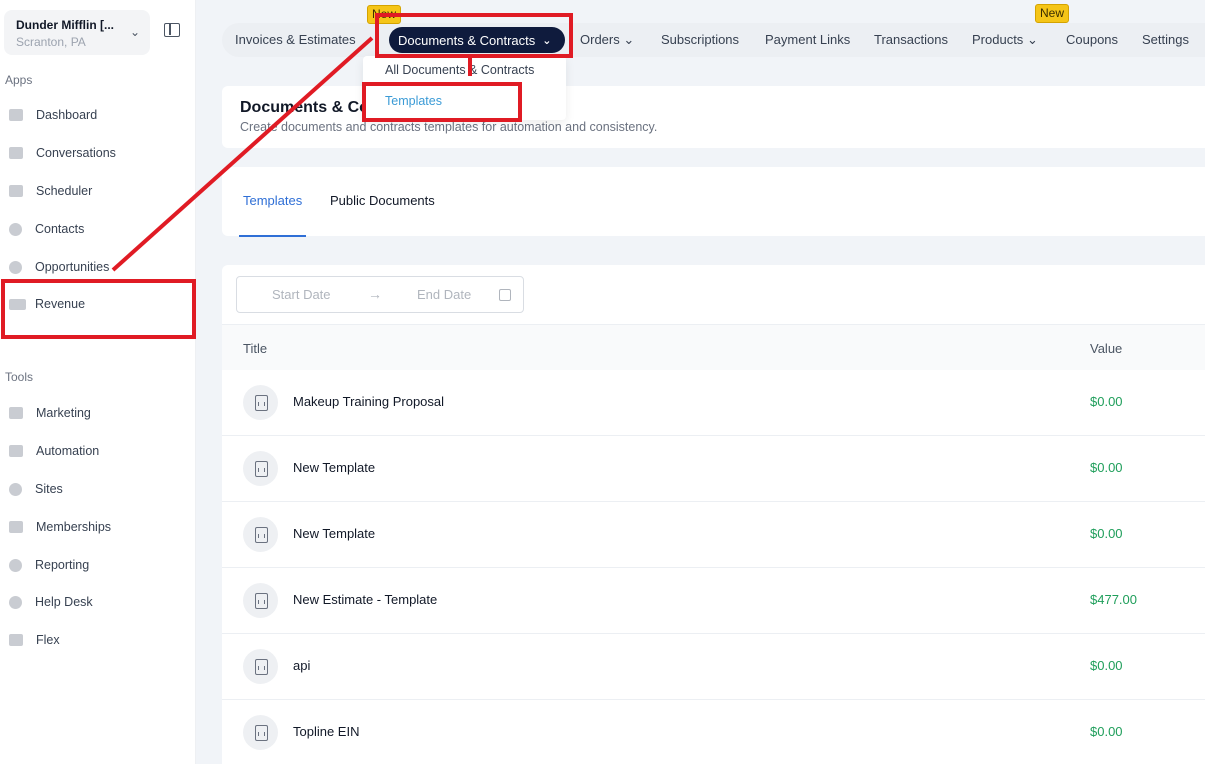  Describe the element at coordinates (98, 602) in the screenshot. I see `sidebar-item-help-desk: Help Desk` at that location.